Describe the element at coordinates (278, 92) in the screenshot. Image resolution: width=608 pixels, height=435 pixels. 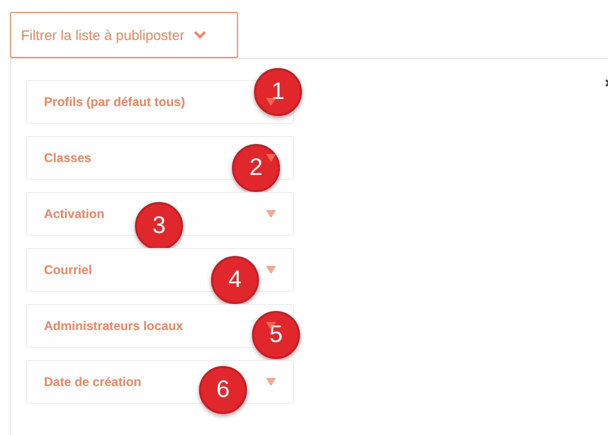
I see `number-callout-tooltip: 1` at that location.